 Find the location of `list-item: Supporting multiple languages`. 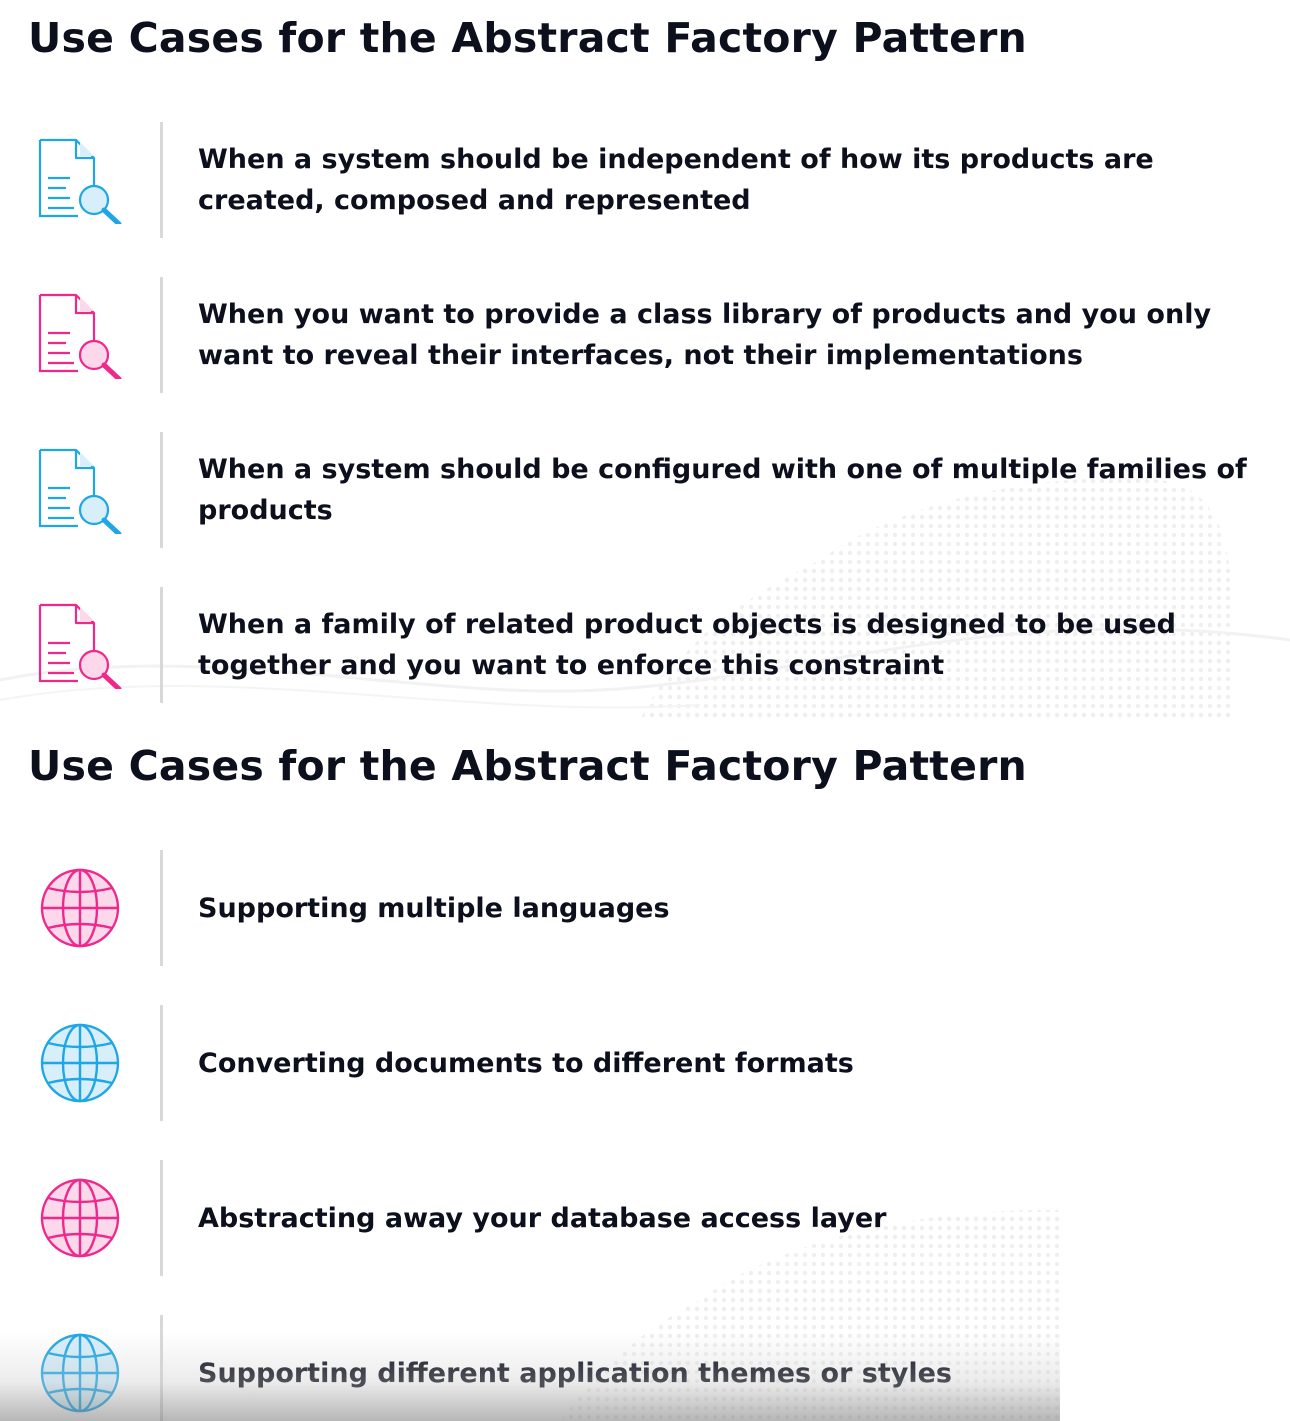

list-item: Supporting multiple languages is located at coordinates (645, 908).